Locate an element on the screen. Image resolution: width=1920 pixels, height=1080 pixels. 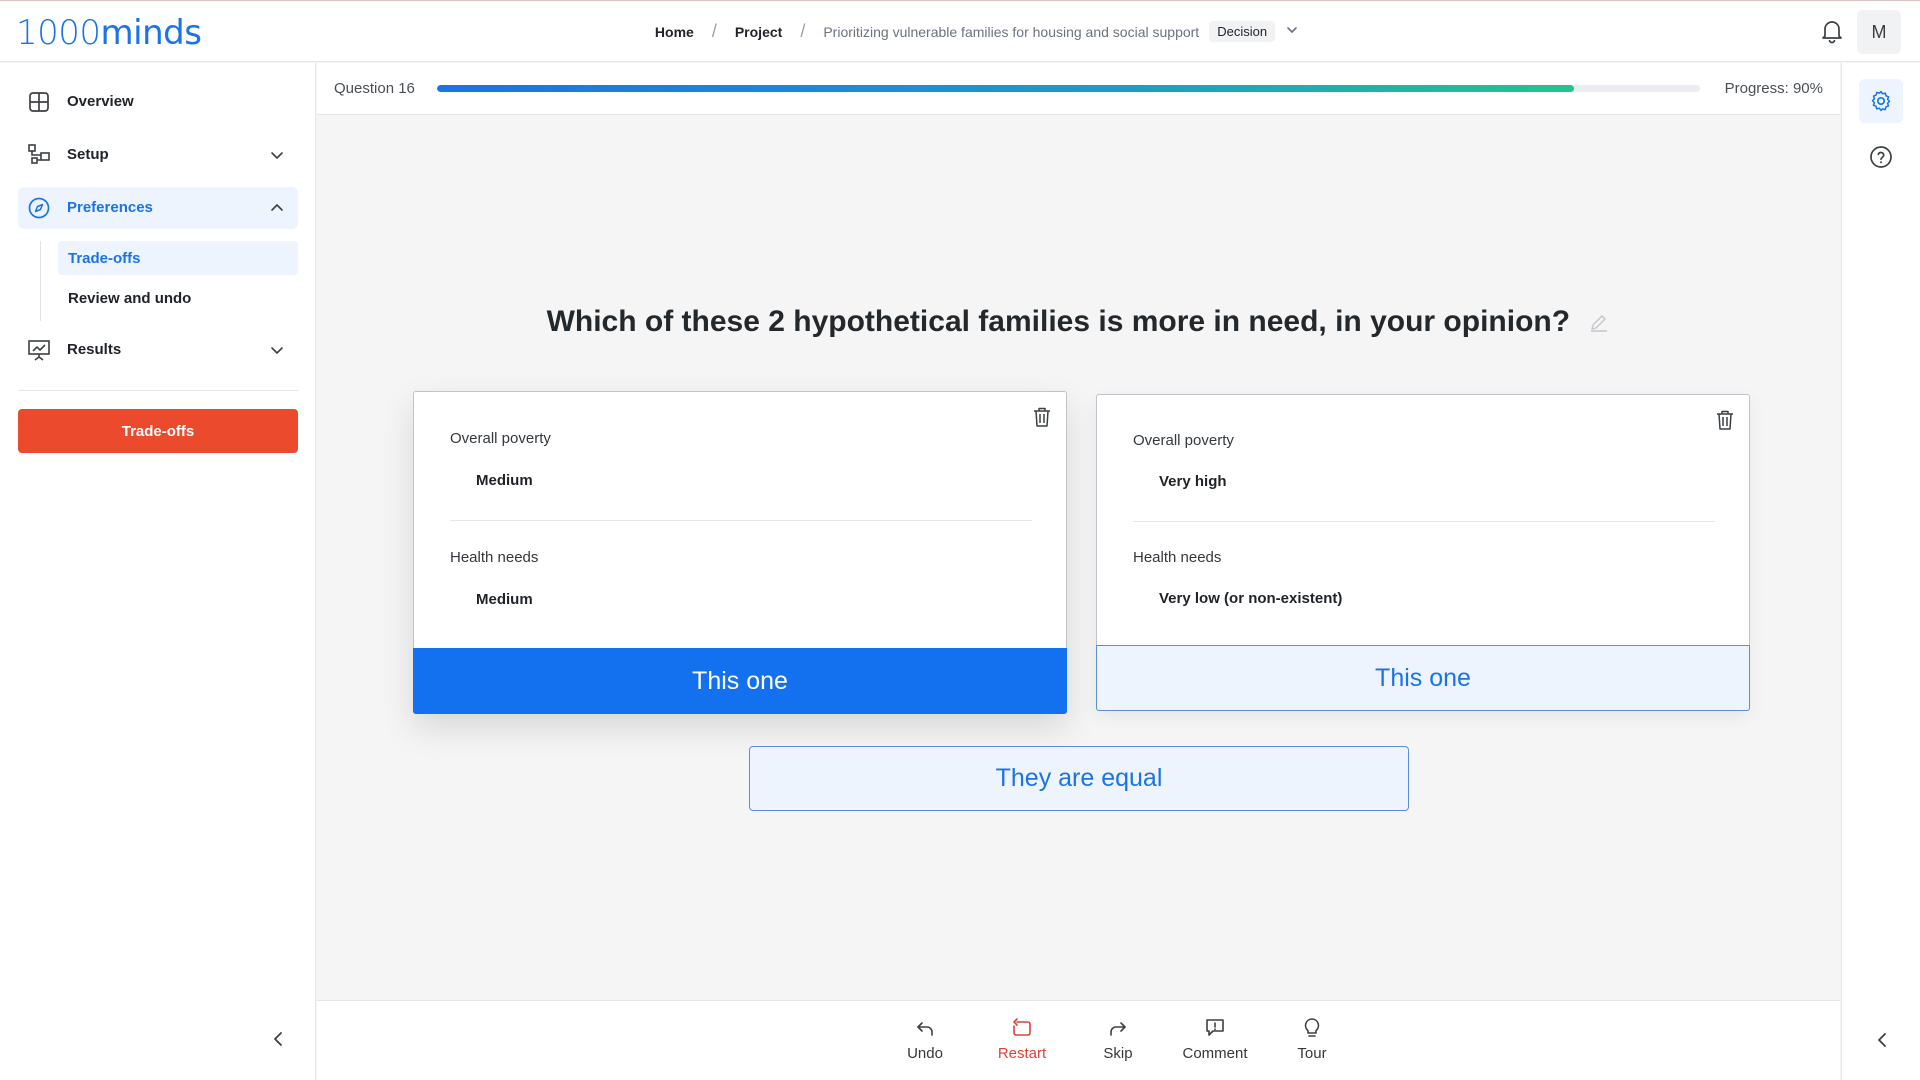
comment-label: Comment is located at coordinates (1215, 1053).